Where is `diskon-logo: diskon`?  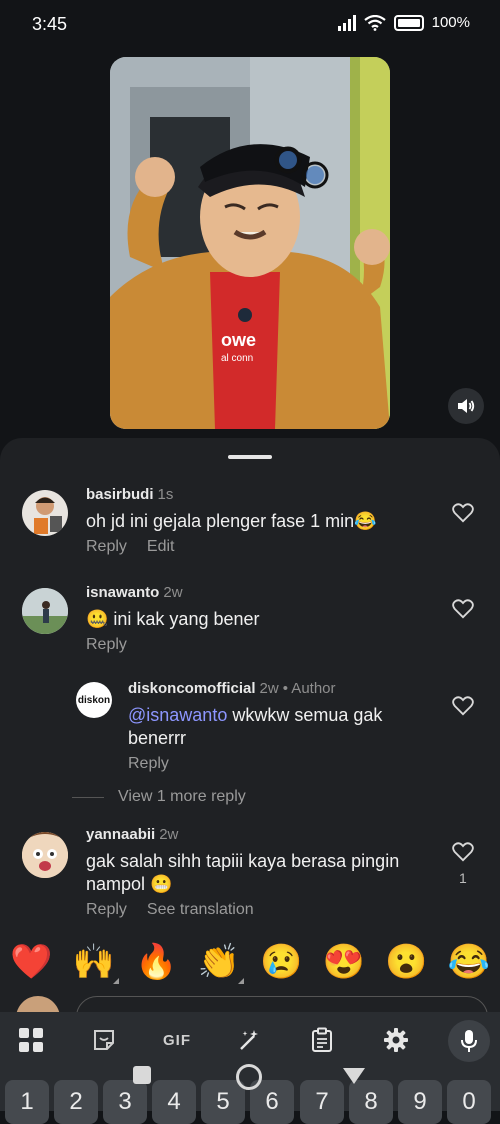 diskon-logo: diskon is located at coordinates (94, 700).